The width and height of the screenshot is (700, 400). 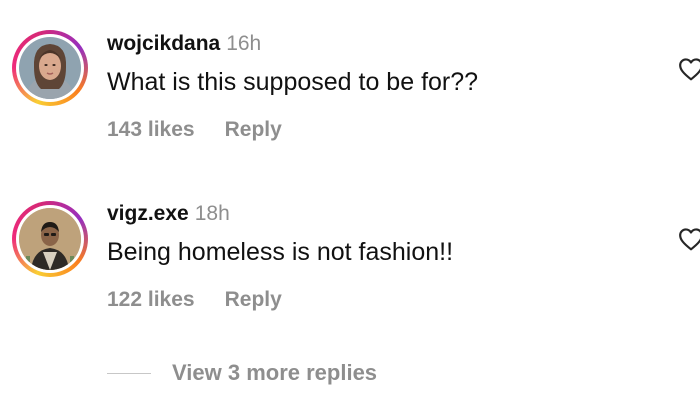 What do you see at coordinates (293, 82) in the screenshot?
I see `comment-text: What is this supposed to be for??` at bounding box center [293, 82].